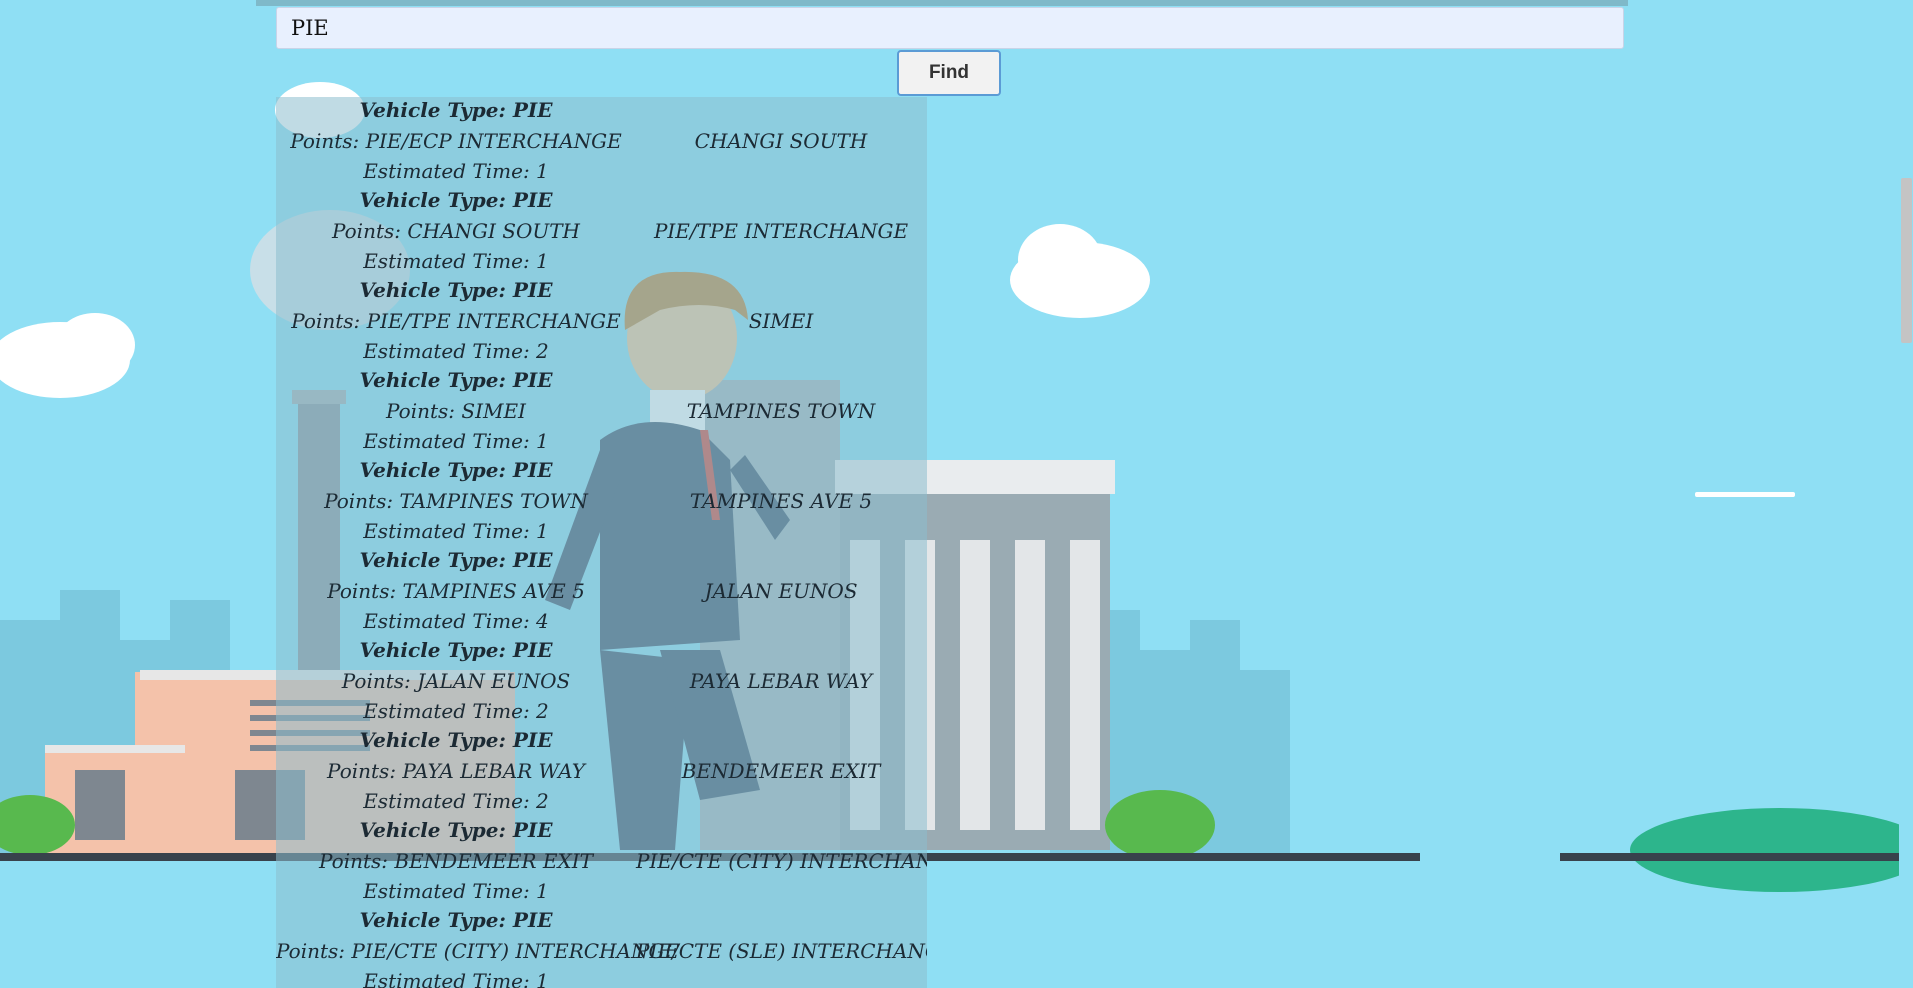  I want to click on points-to: SIMEI, so click(781, 321).